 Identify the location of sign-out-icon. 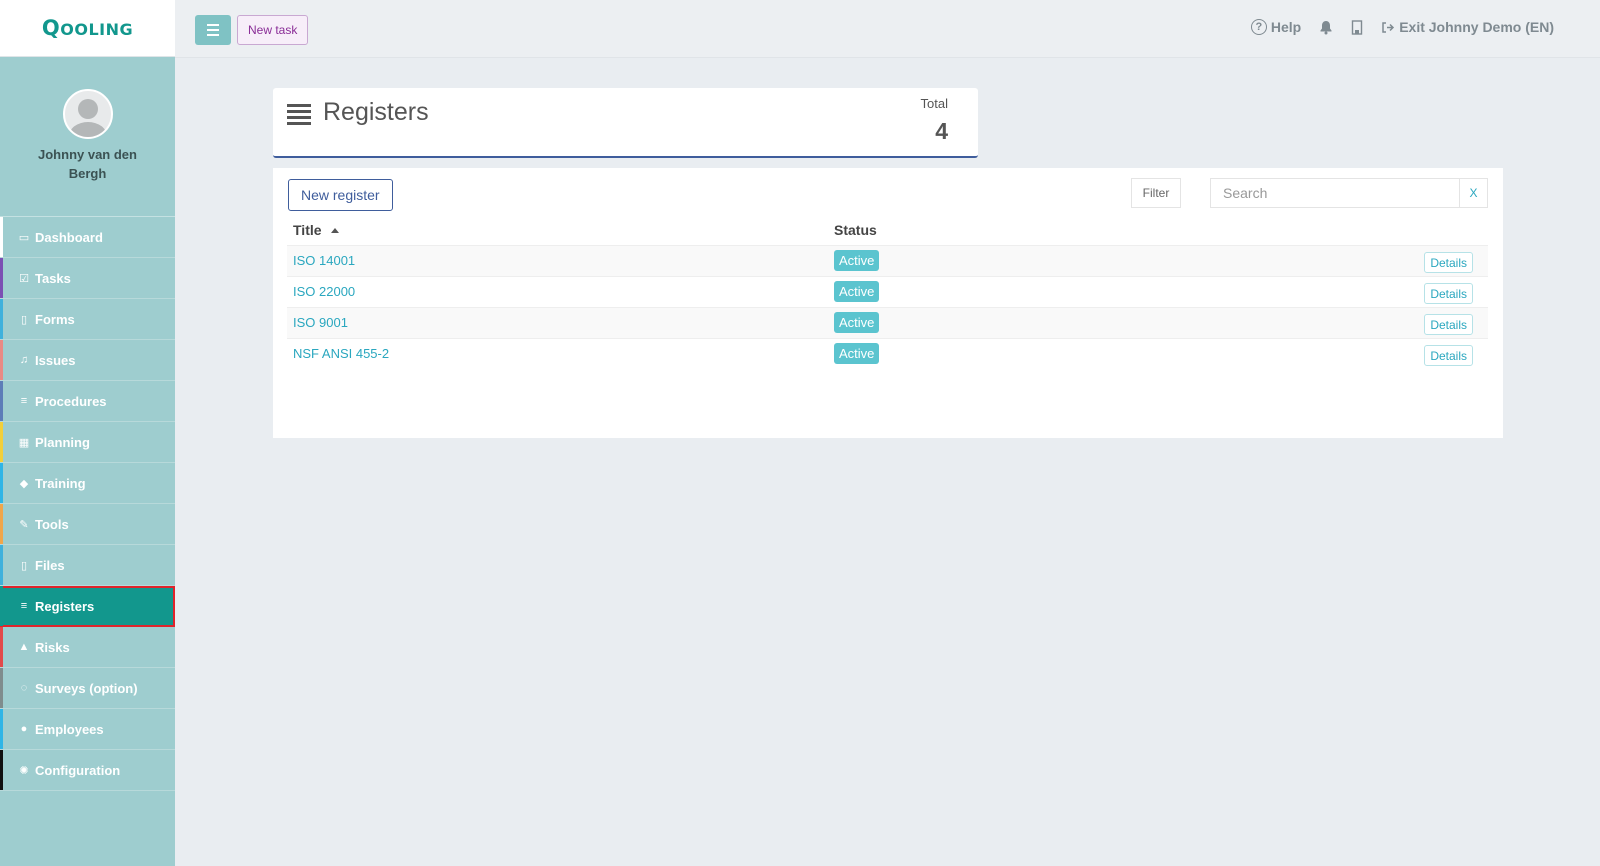
(1388, 27).